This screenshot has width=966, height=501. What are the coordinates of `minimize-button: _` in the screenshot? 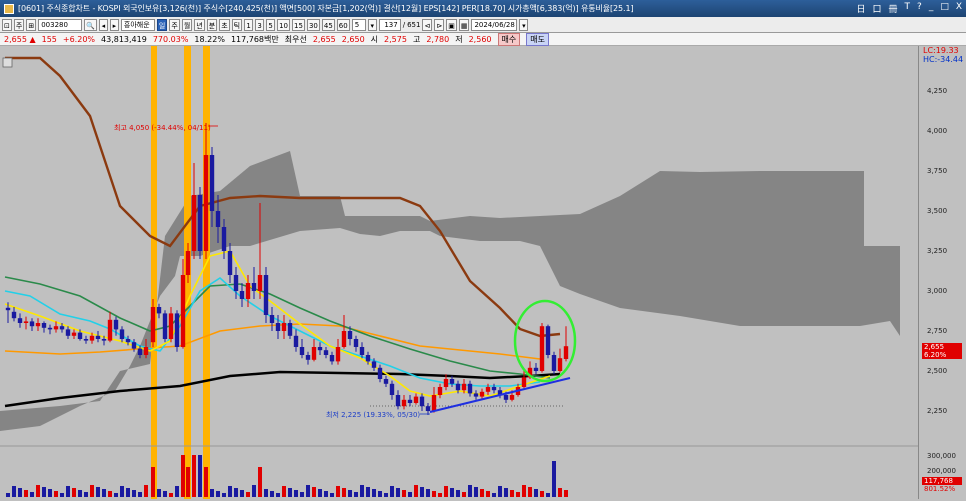 It's located at (931, 8).